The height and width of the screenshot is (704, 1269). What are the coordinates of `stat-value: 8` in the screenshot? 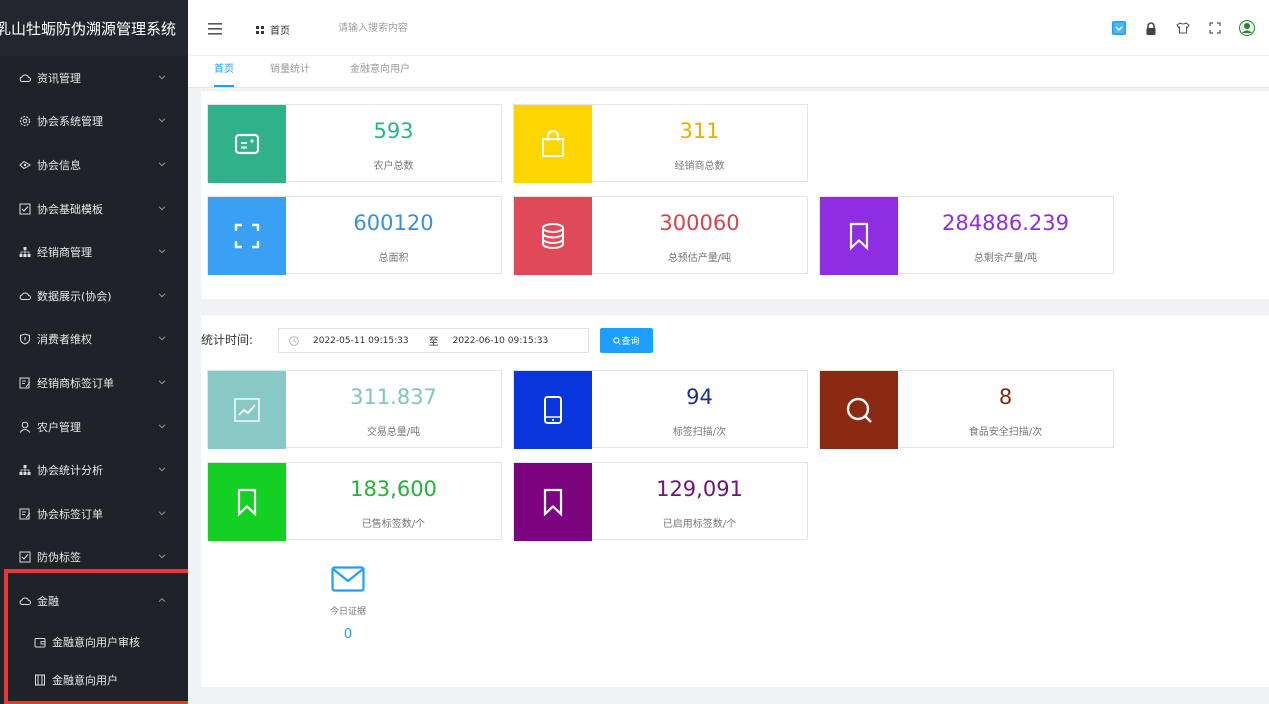 It's located at (1005, 397).